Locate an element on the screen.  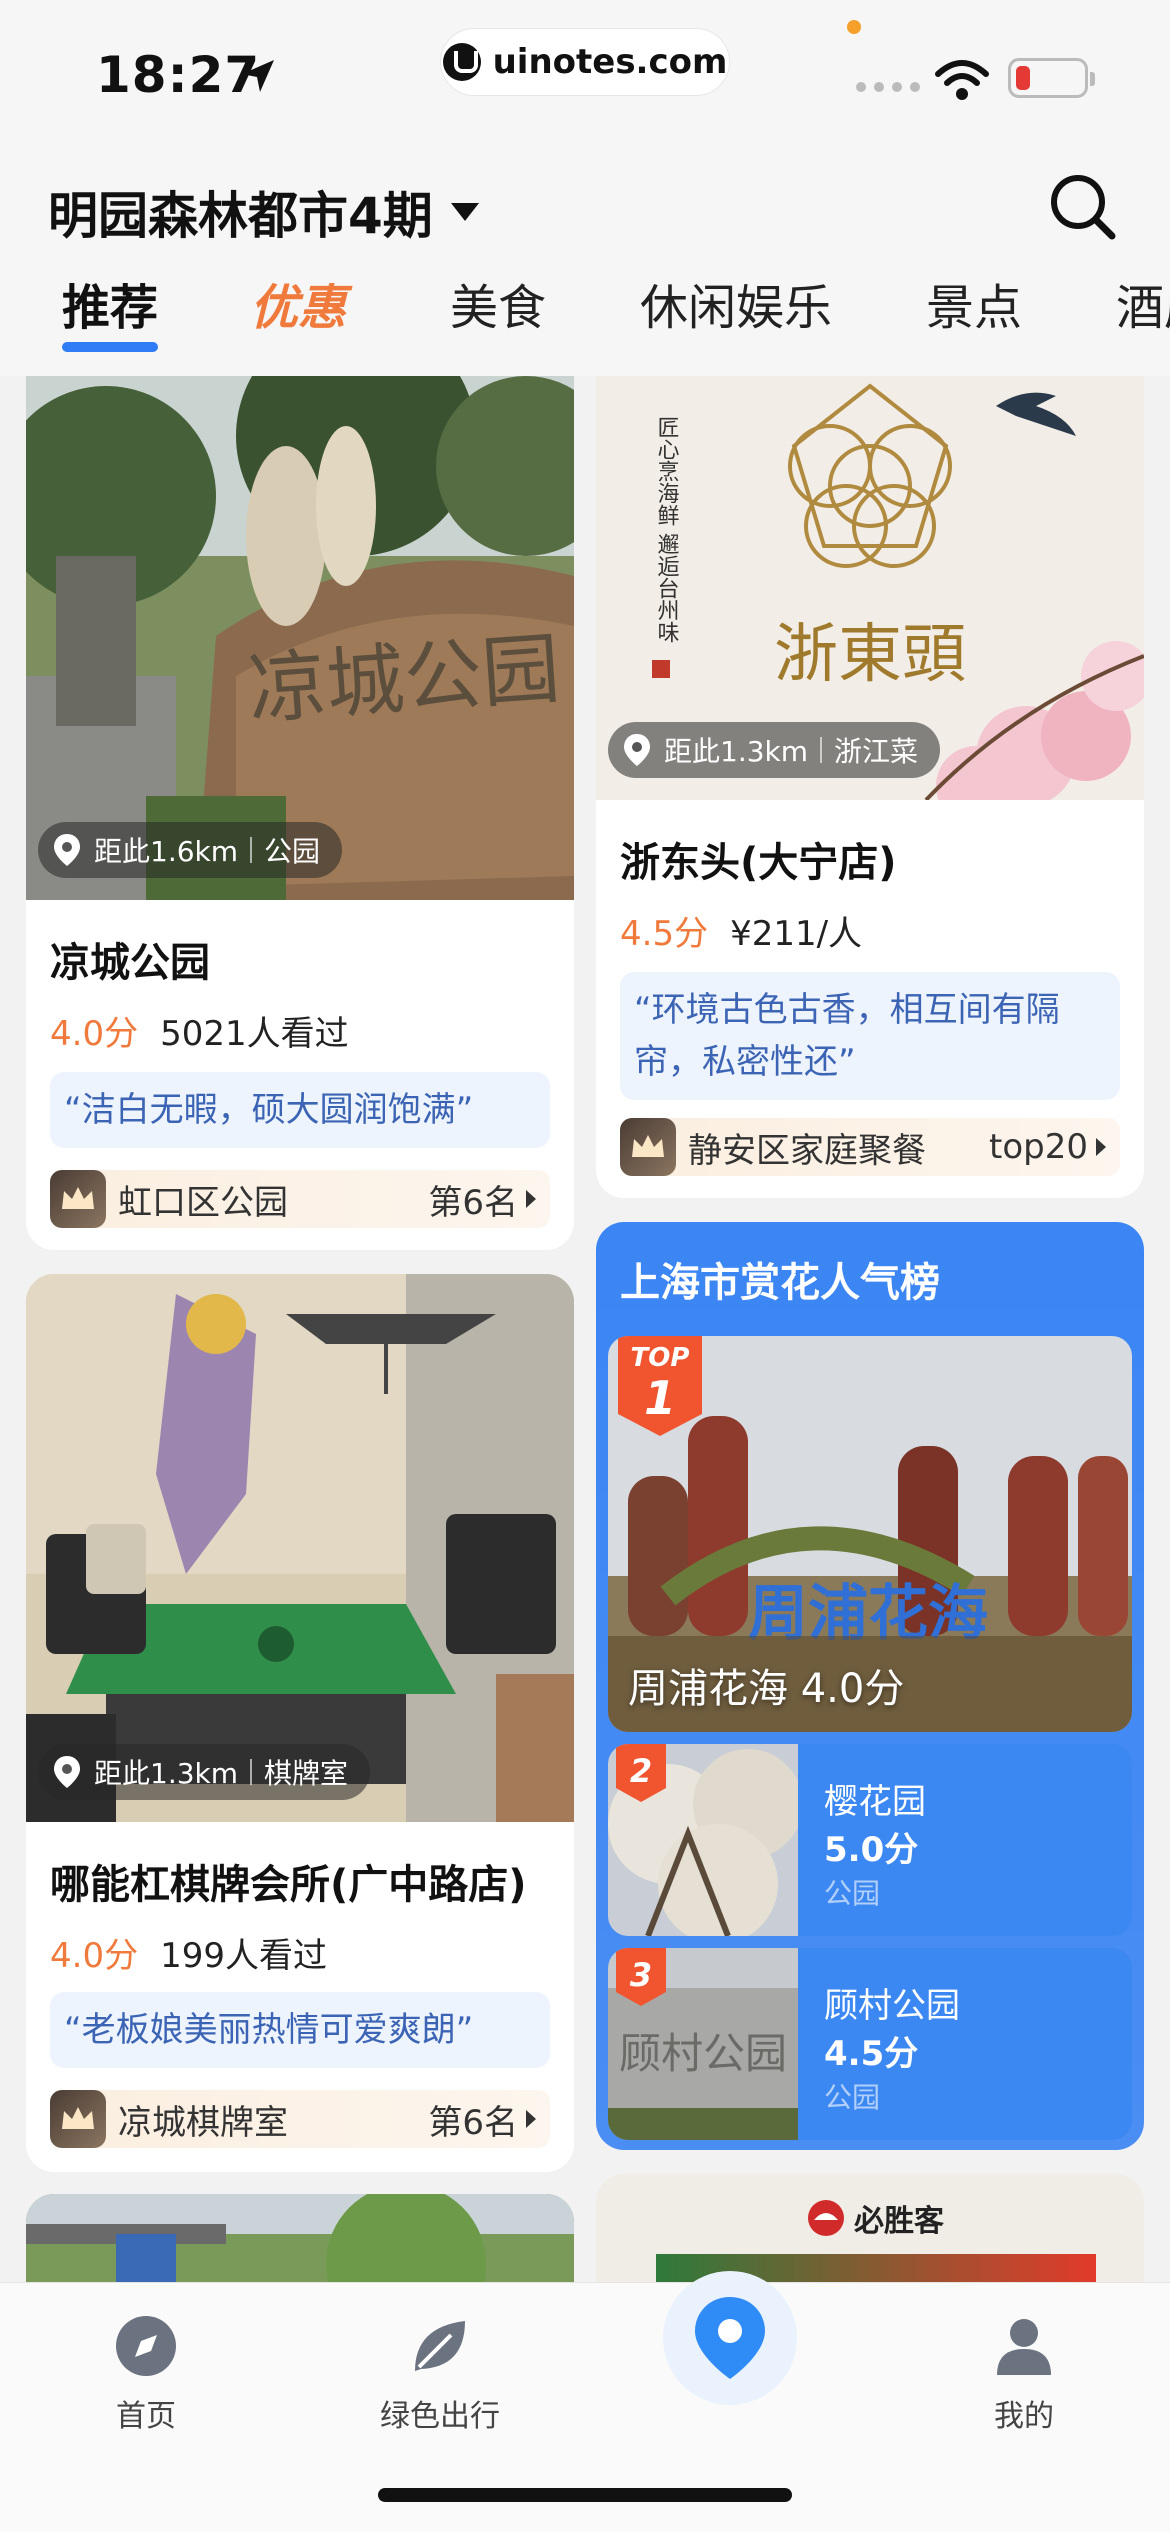
privacy-indicator-dot is located at coordinates (854, 27).